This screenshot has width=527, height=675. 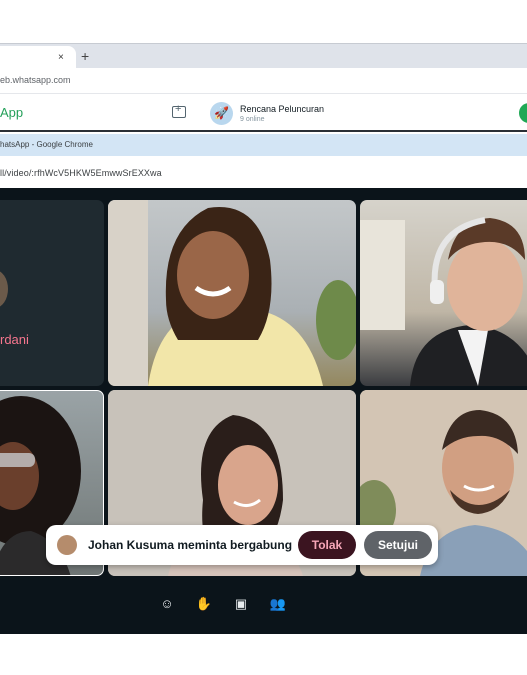 I want to click on participant-avatar, so click(x=4, y=289).